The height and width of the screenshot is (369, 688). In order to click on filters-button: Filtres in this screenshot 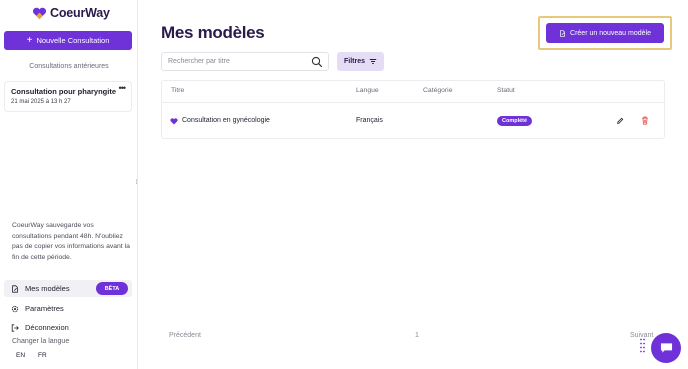, I will do `click(360, 61)`.